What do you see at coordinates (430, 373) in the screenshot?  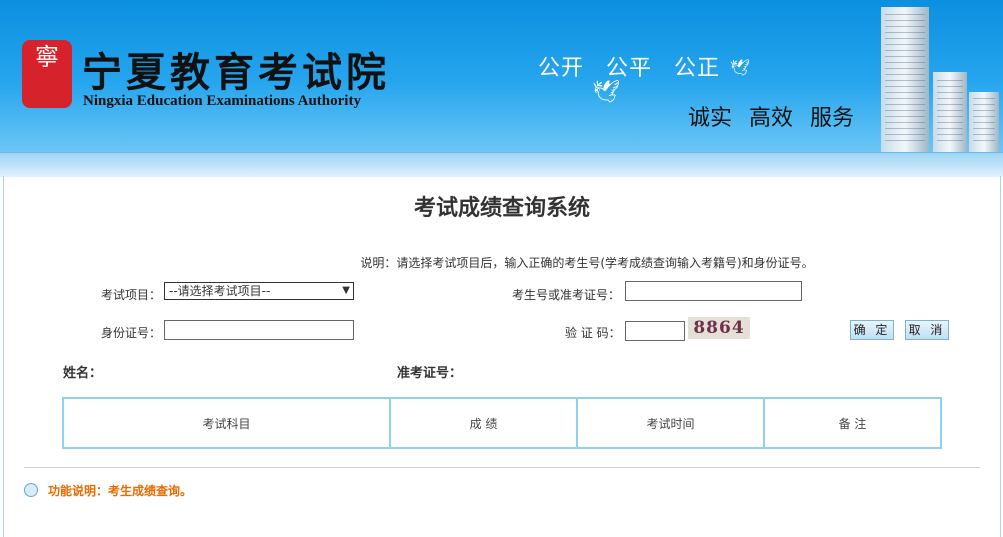 I see `admission-number-label: 准考证号：` at bounding box center [430, 373].